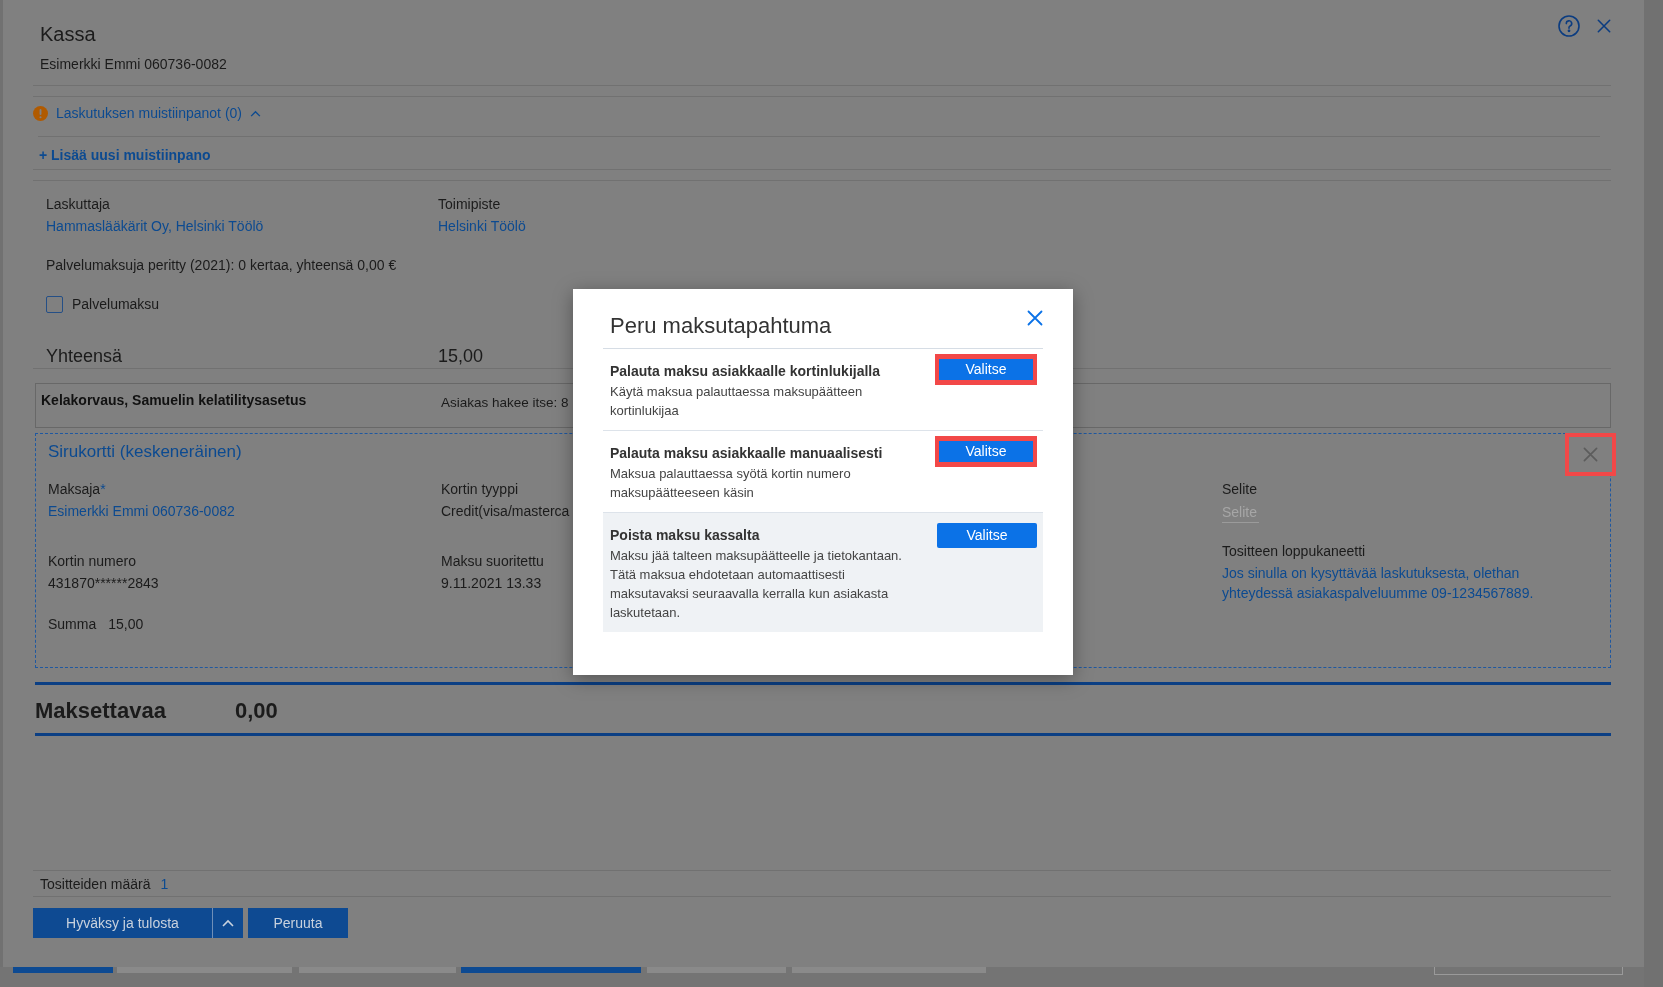 This screenshot has height=987, width=1663. I want to click on reimbursement-info: Asiakas hakee itse: 8, so click(505, 403).